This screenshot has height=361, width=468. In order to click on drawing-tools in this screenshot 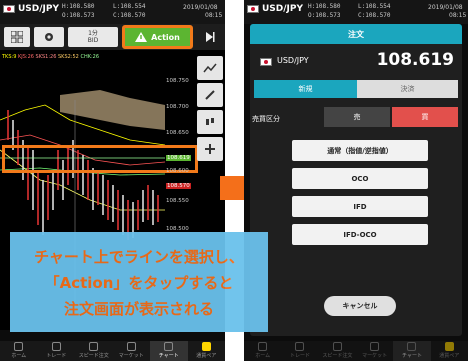, I will do `click(211, 110)`.